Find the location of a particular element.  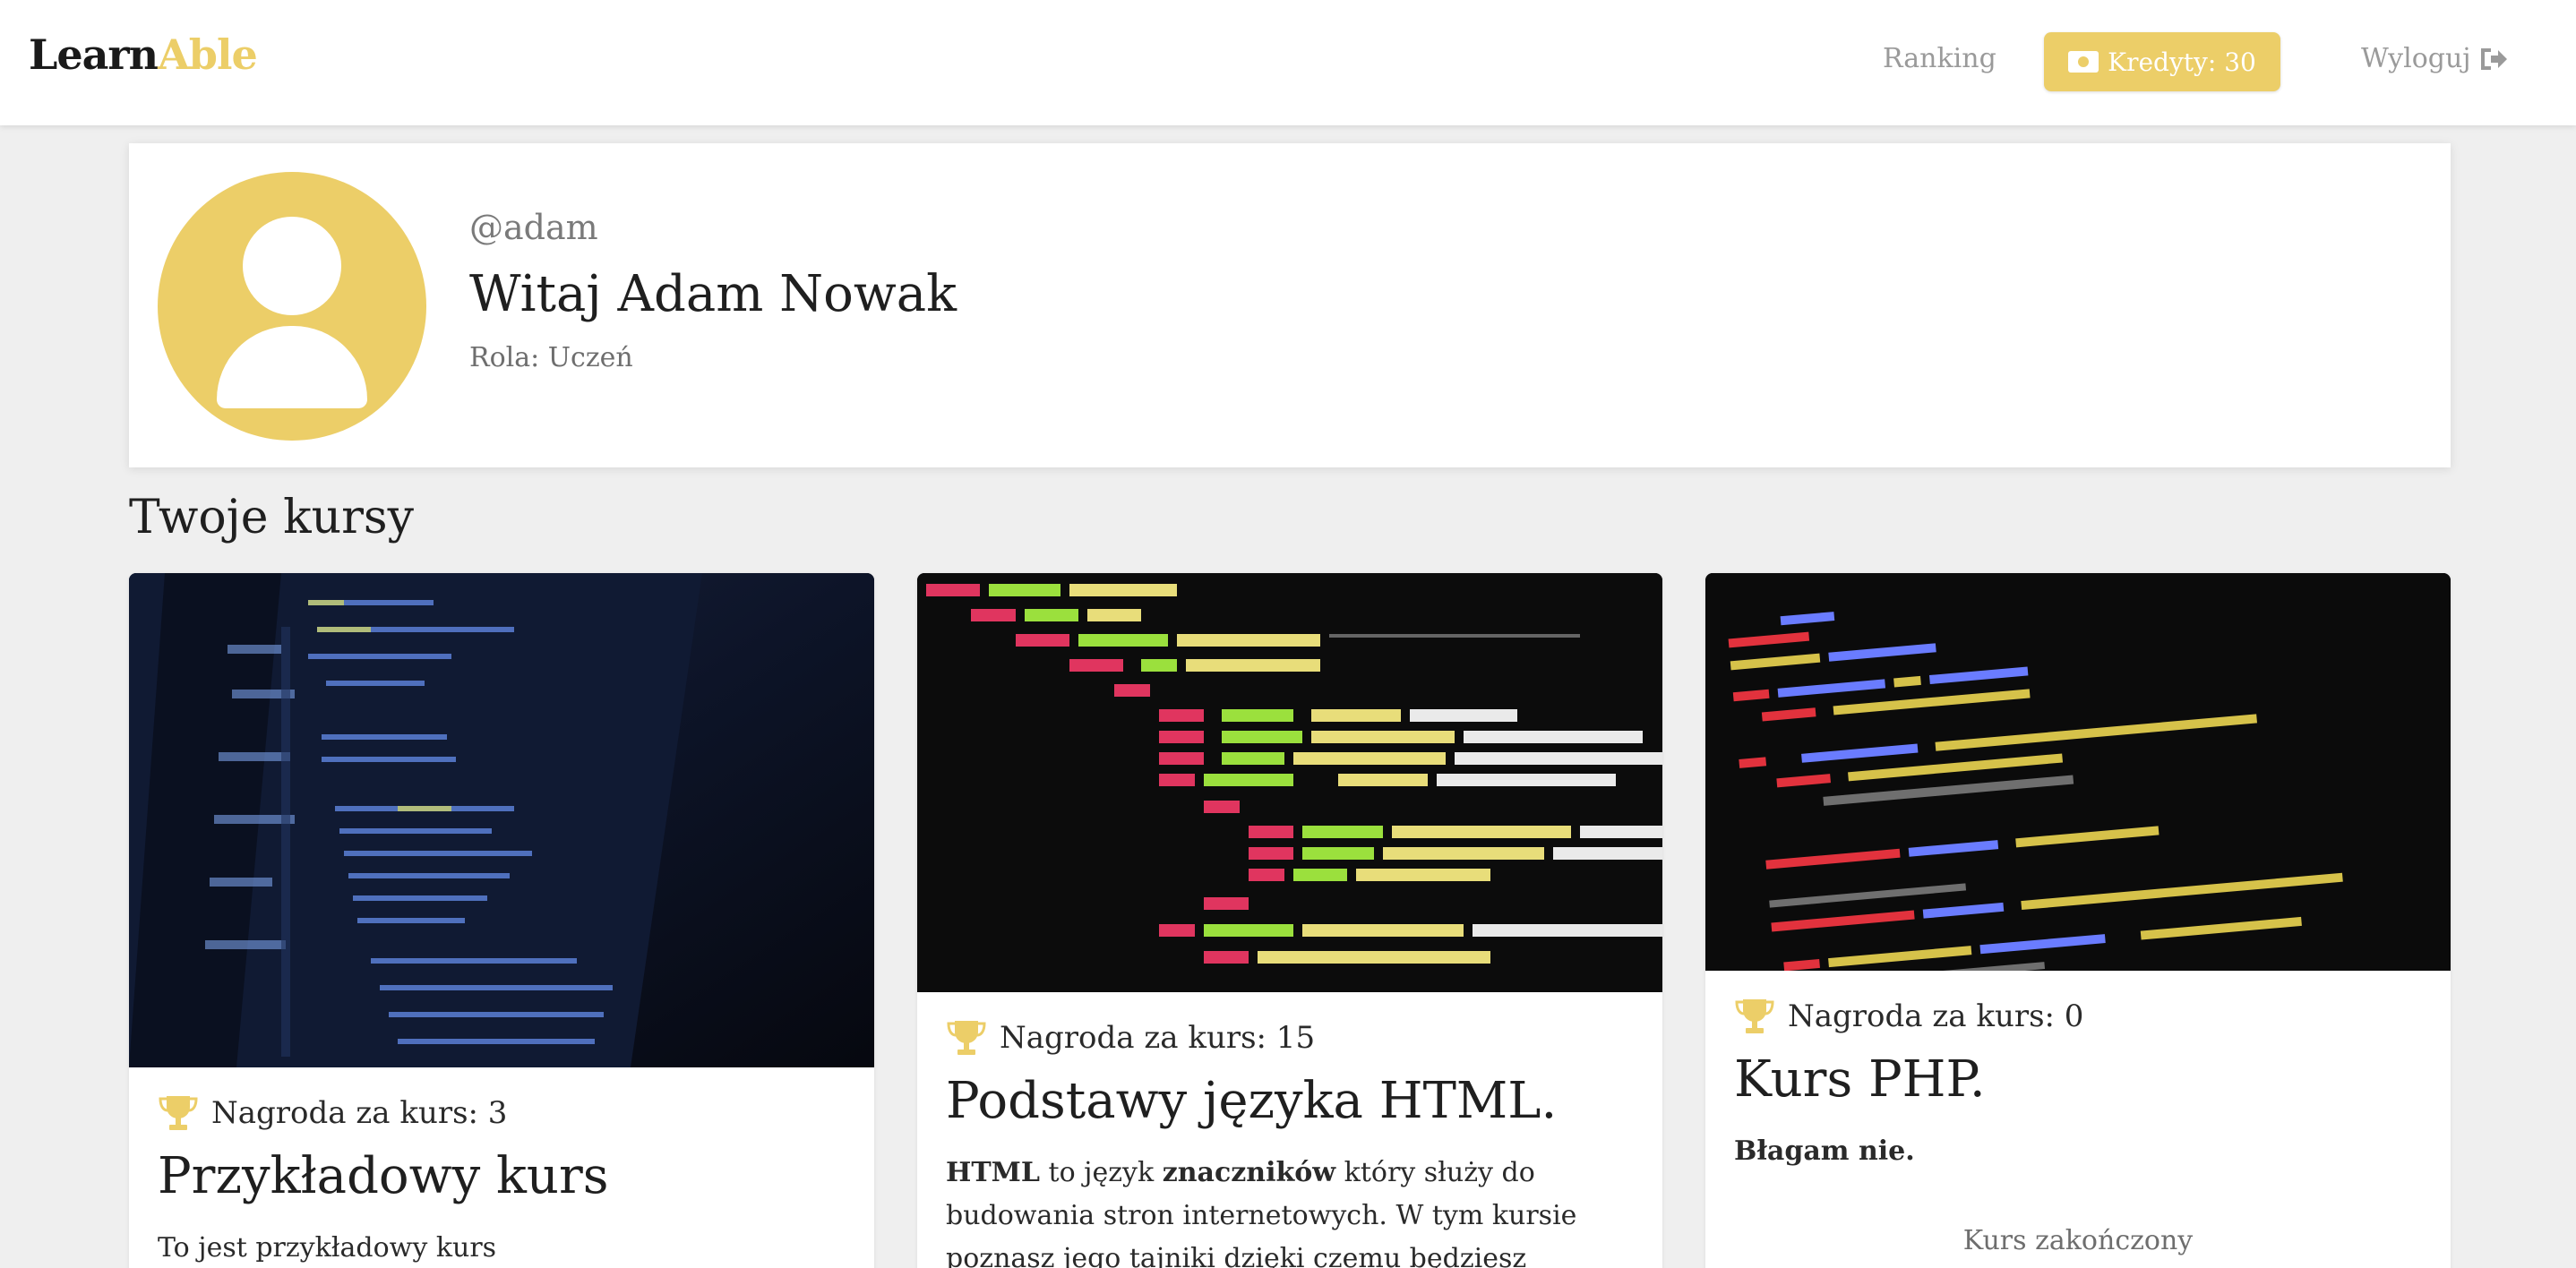

course-description: Błagam nie. is located at coordinates (2078, 1151).